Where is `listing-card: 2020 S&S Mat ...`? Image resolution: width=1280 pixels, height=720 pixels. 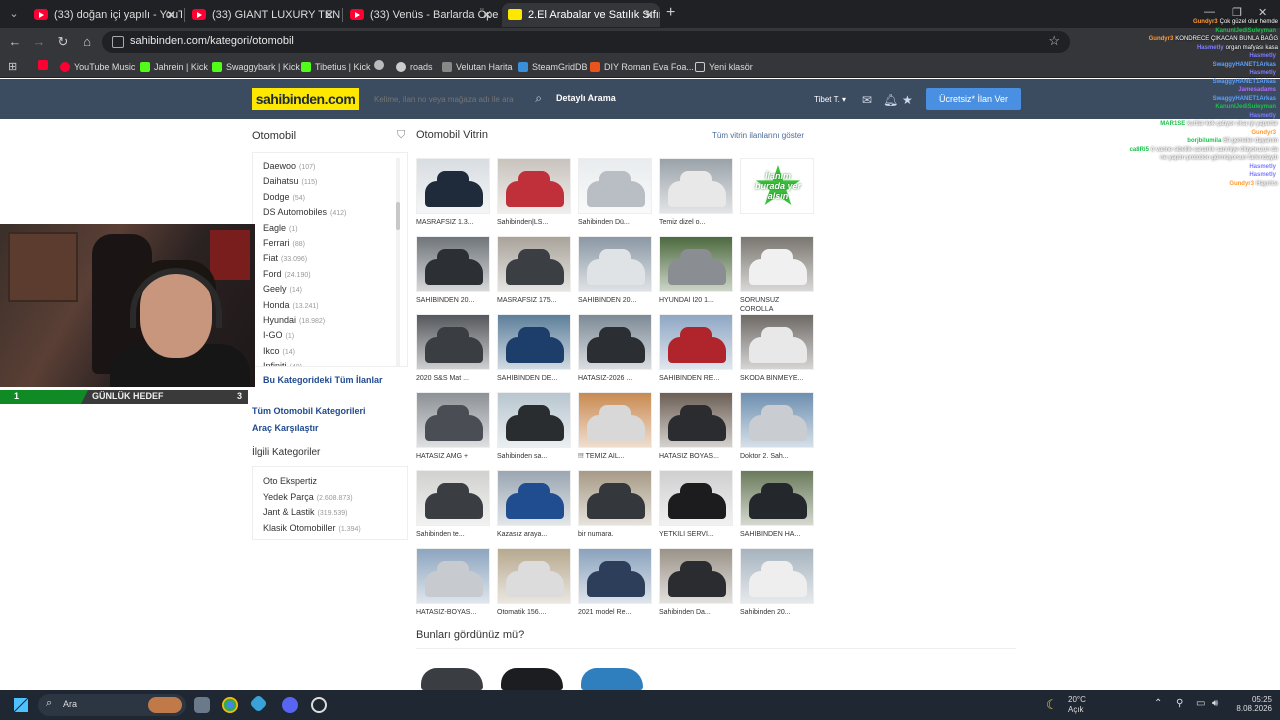
listing-card: 2020 S&S Mat ... is located at coordinates (453, 350).